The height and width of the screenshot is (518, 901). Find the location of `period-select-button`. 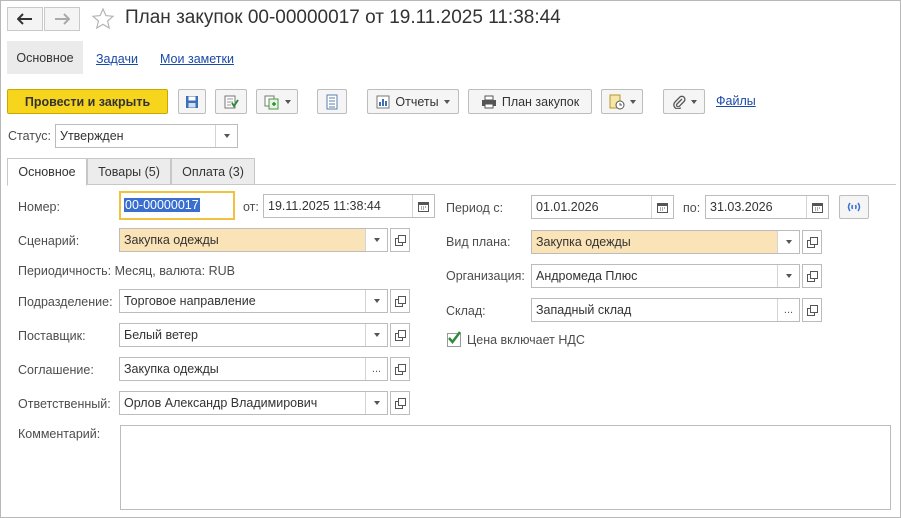

period-select-button is located at coordinates (854, 207).